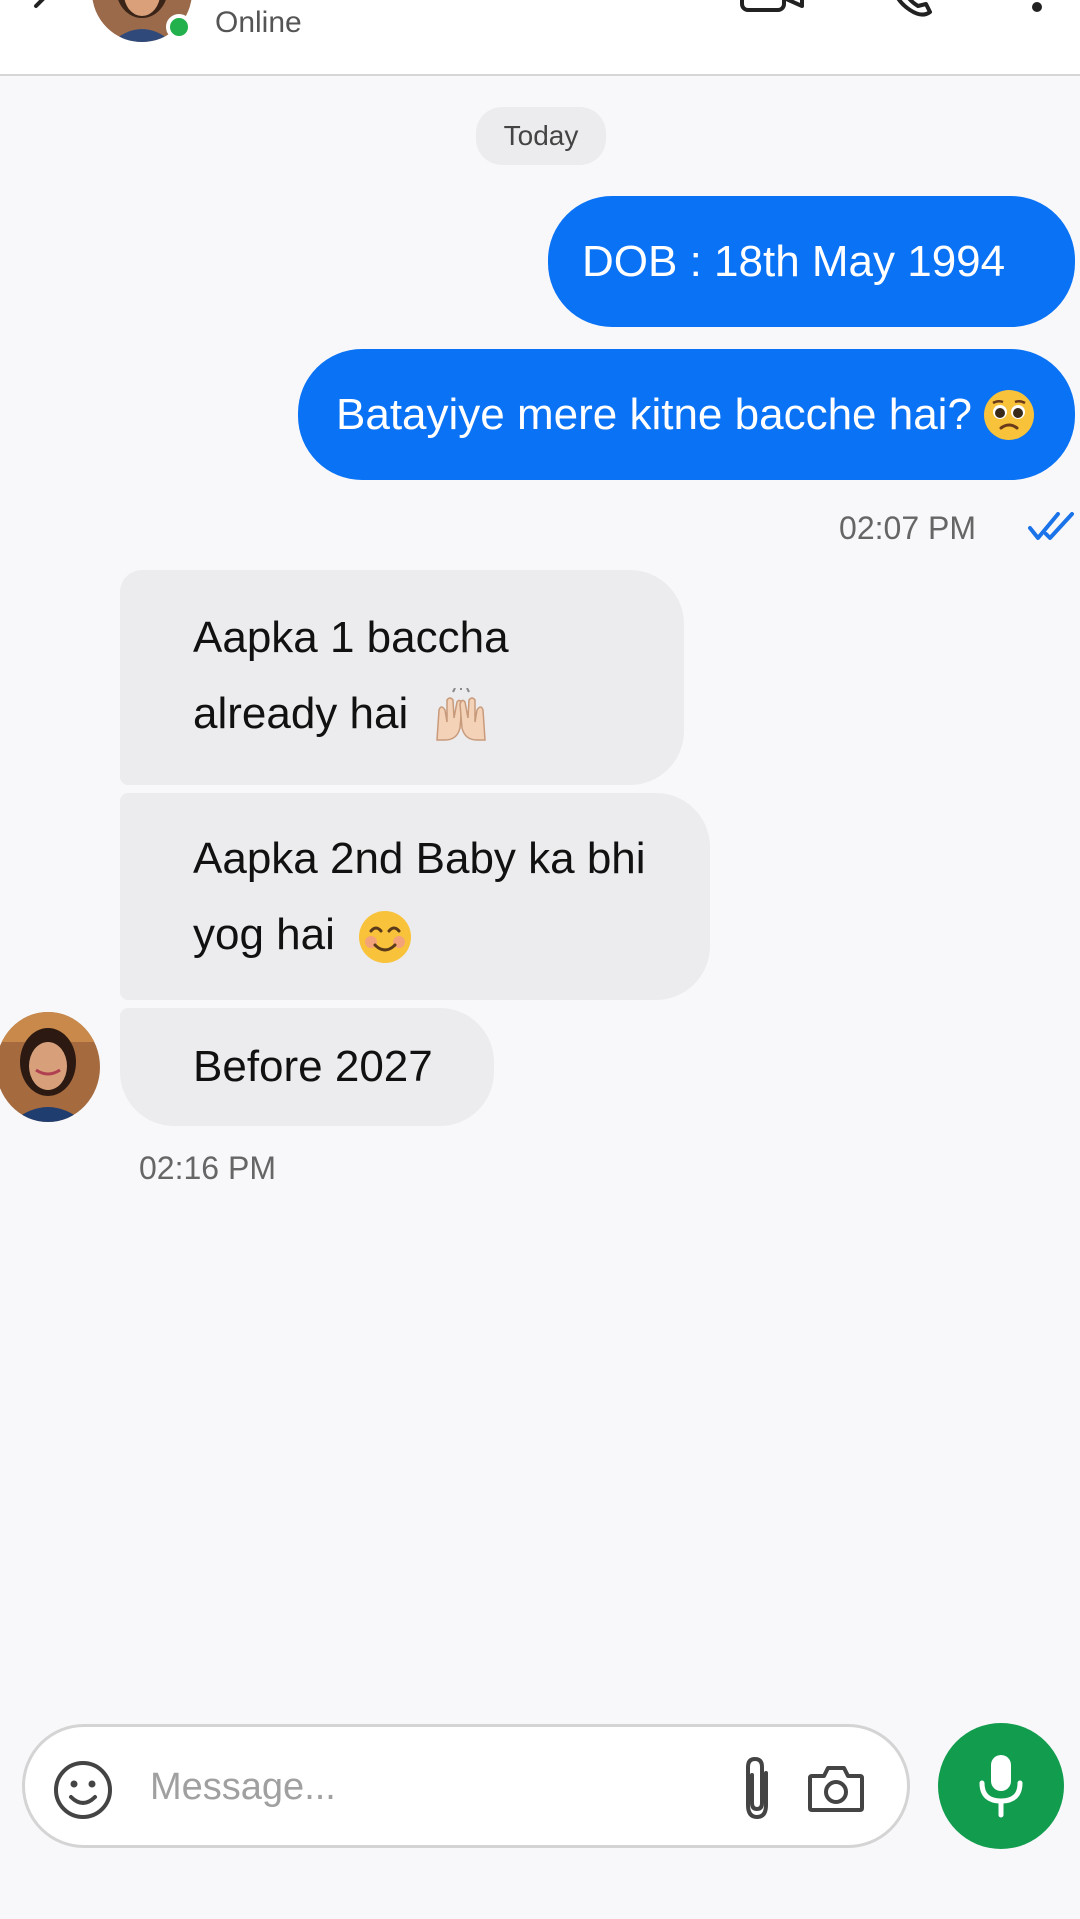 This screenshot has width=1080, height=1919. What do you see at coordinates (419, 858) in the screenshot?
I see `message-text-line: Aapka 2nd Baby ka bhi` at bounding box center [419, 858].